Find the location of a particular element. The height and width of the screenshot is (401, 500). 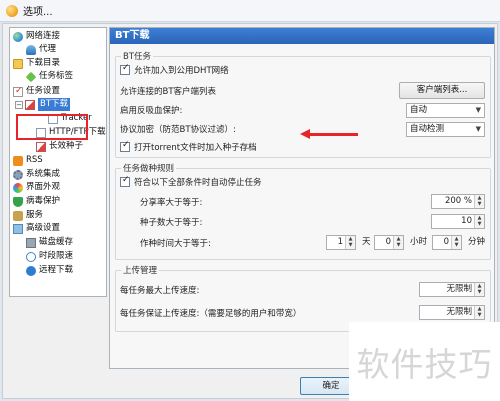

seed-time-row: 作种时间大于等于: is located at coordinates (175, 243).